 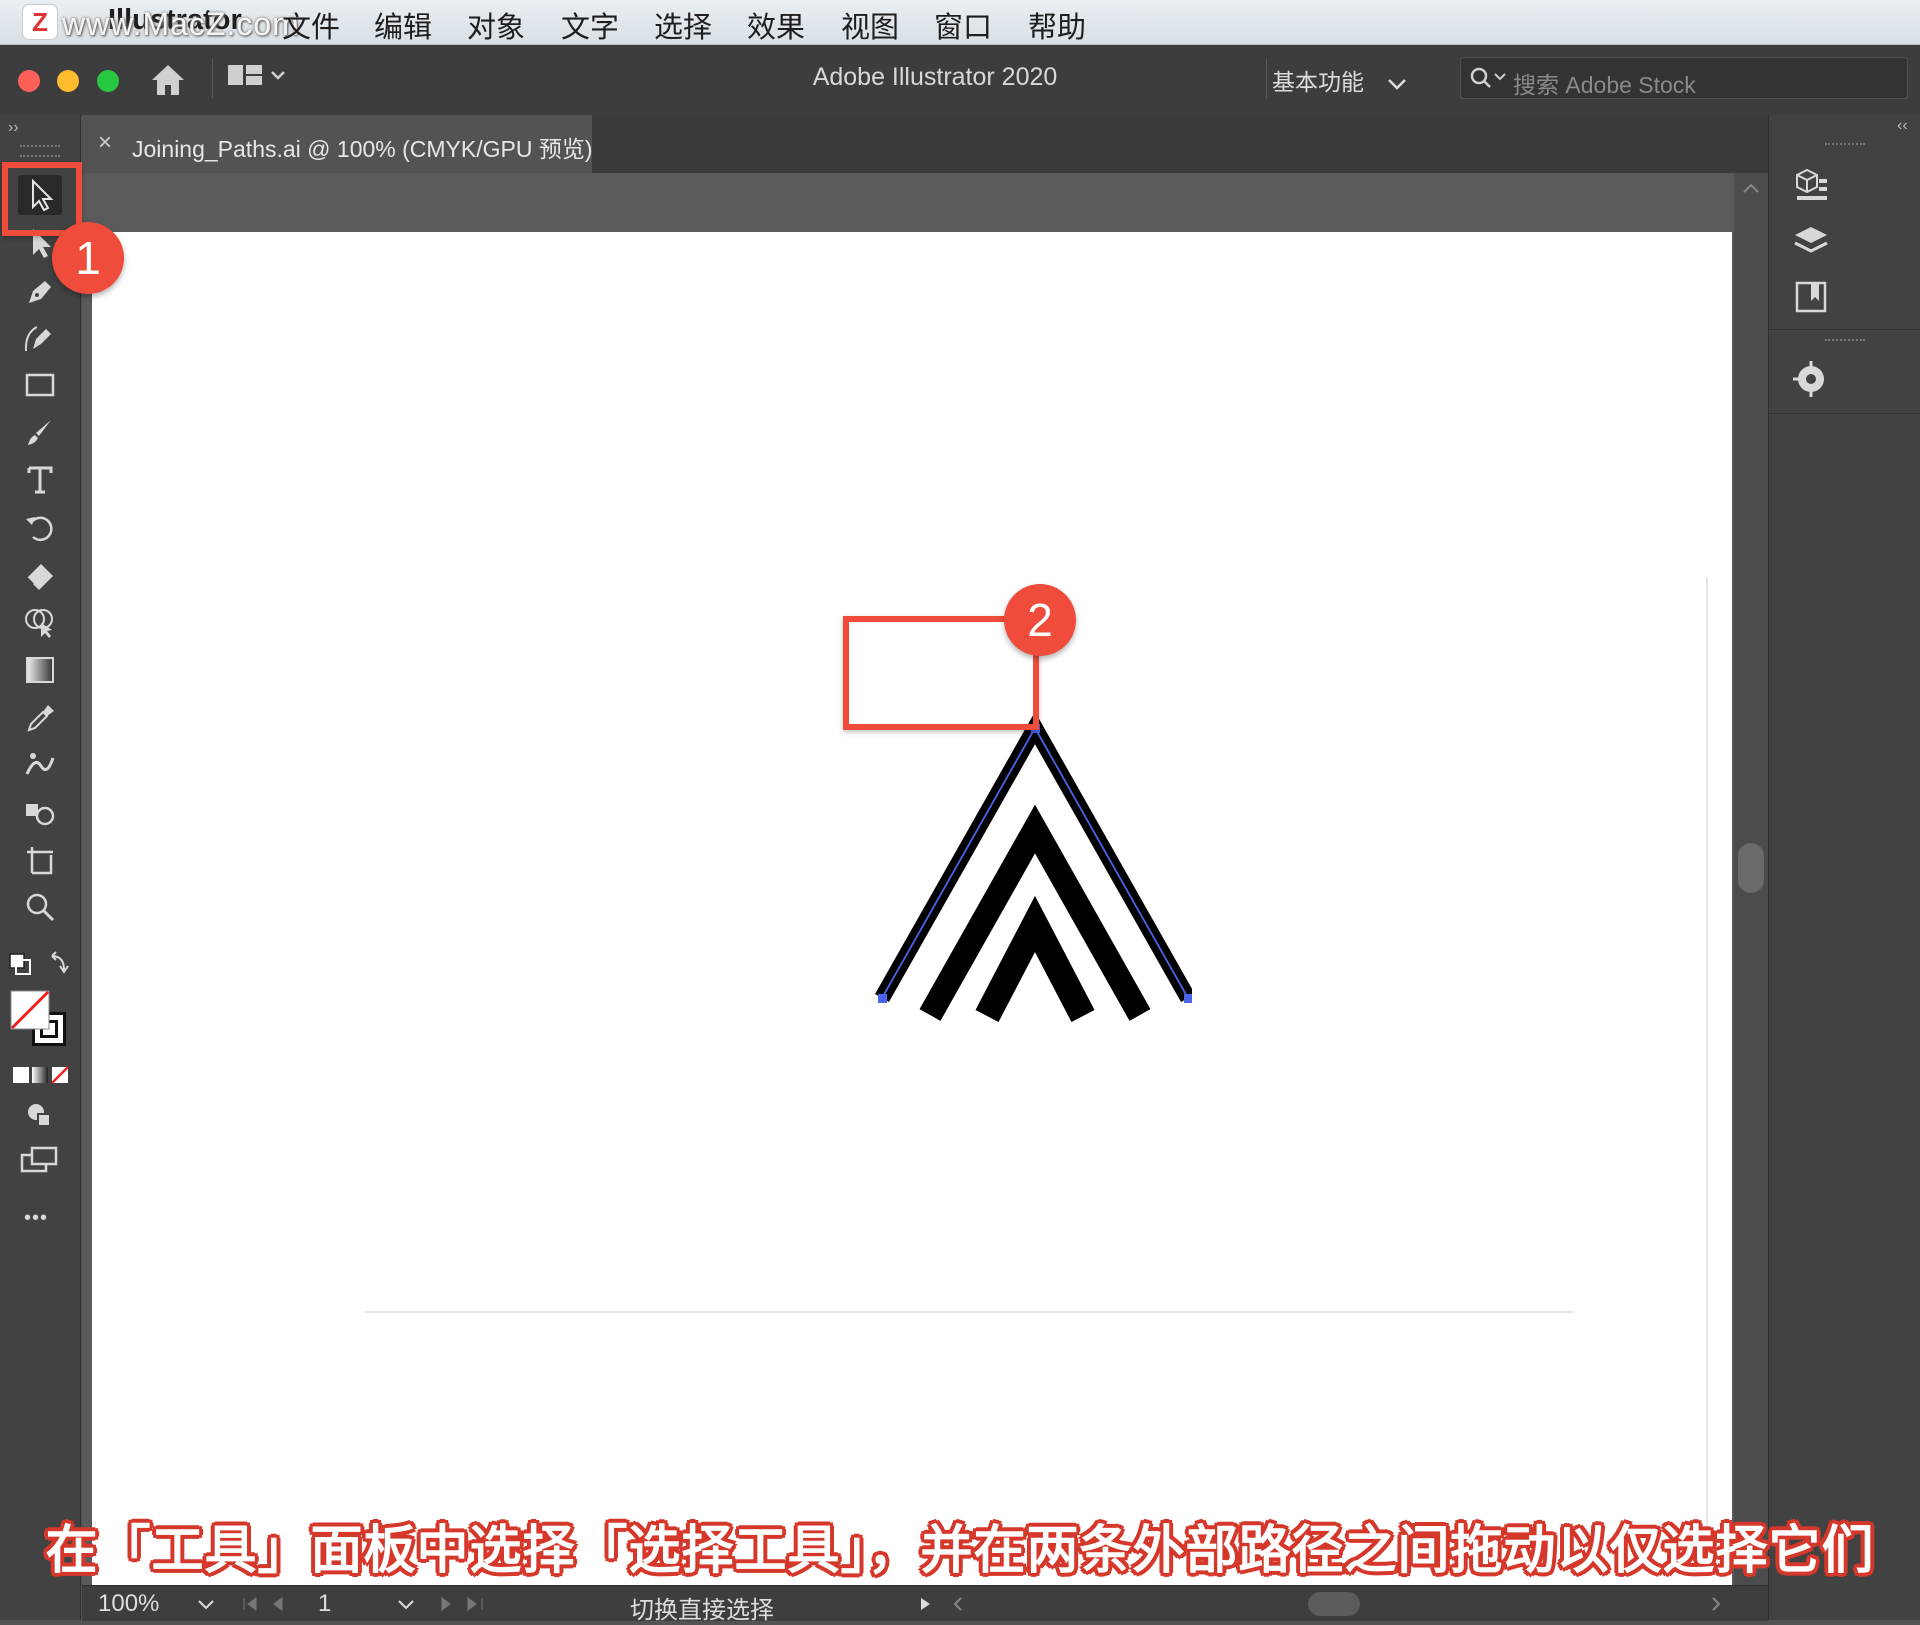 I want to click on pen-icon, so click(x=40, y=292).